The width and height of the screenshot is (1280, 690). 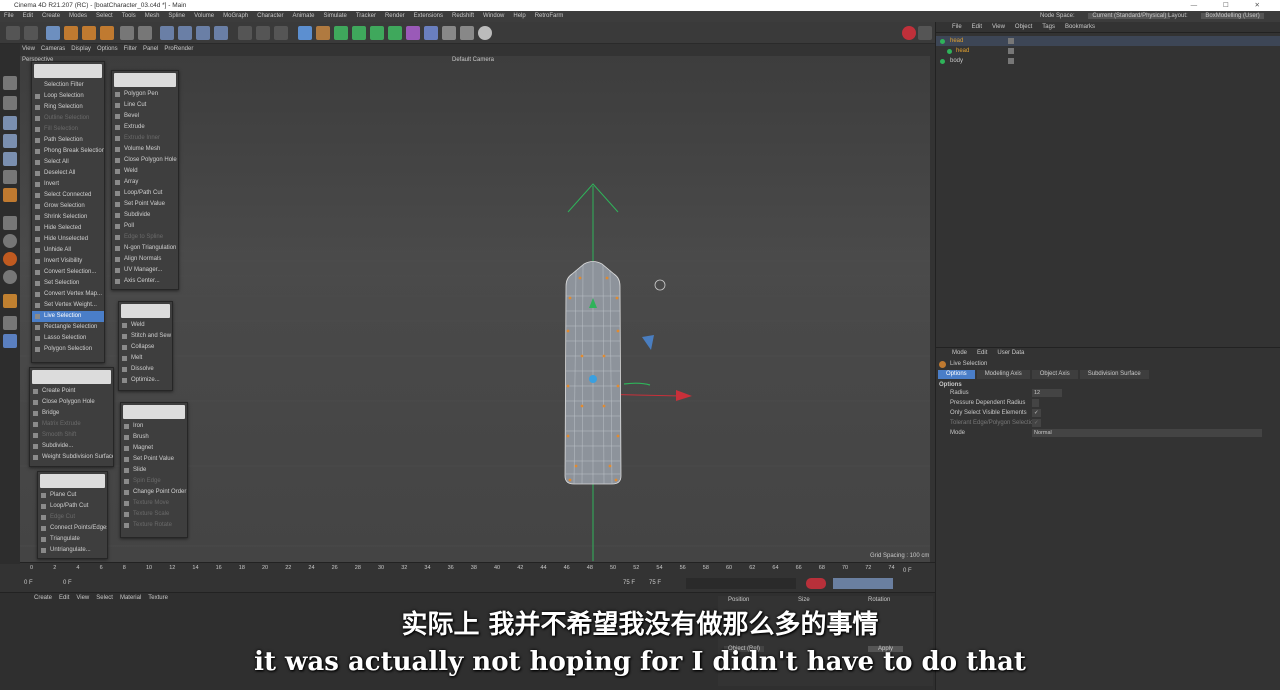 What do you see at coordinates (925, 33) in the screenshot?
I see `snap-icon` at bounding box center [925, 33].